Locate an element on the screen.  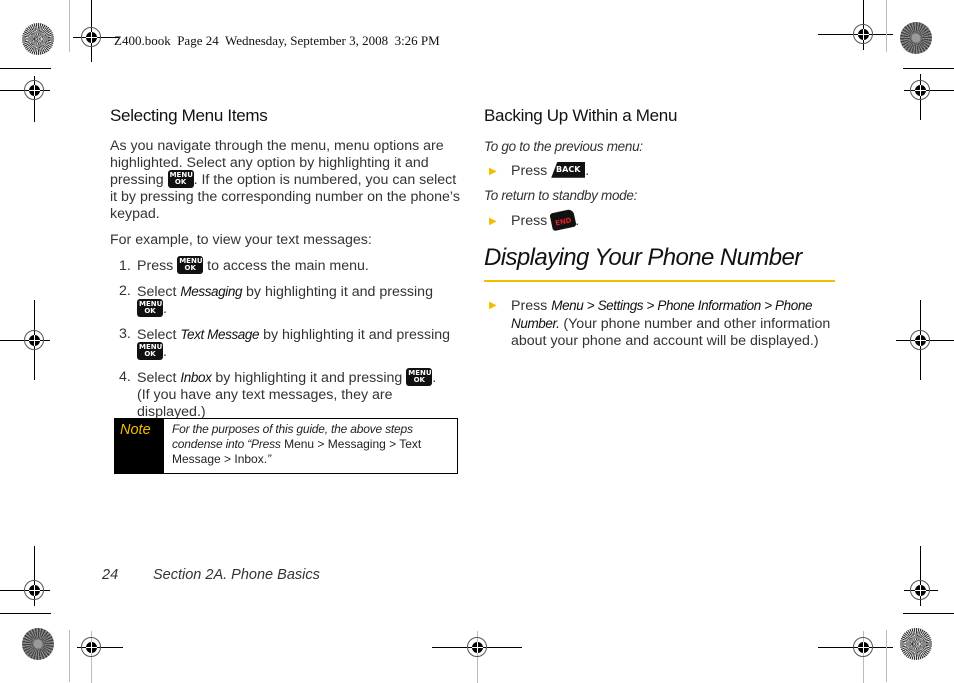
instruction-label: To go to the previous menu: is located at coordinates (563, 146).